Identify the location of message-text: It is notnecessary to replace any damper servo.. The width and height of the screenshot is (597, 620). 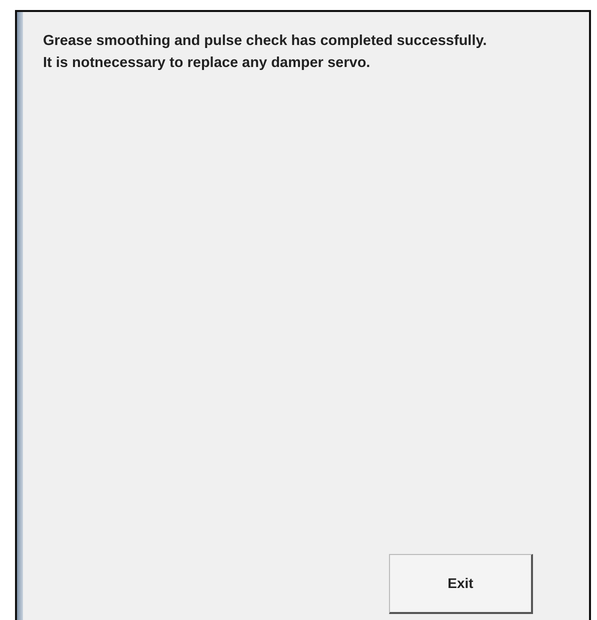
(207, 63).